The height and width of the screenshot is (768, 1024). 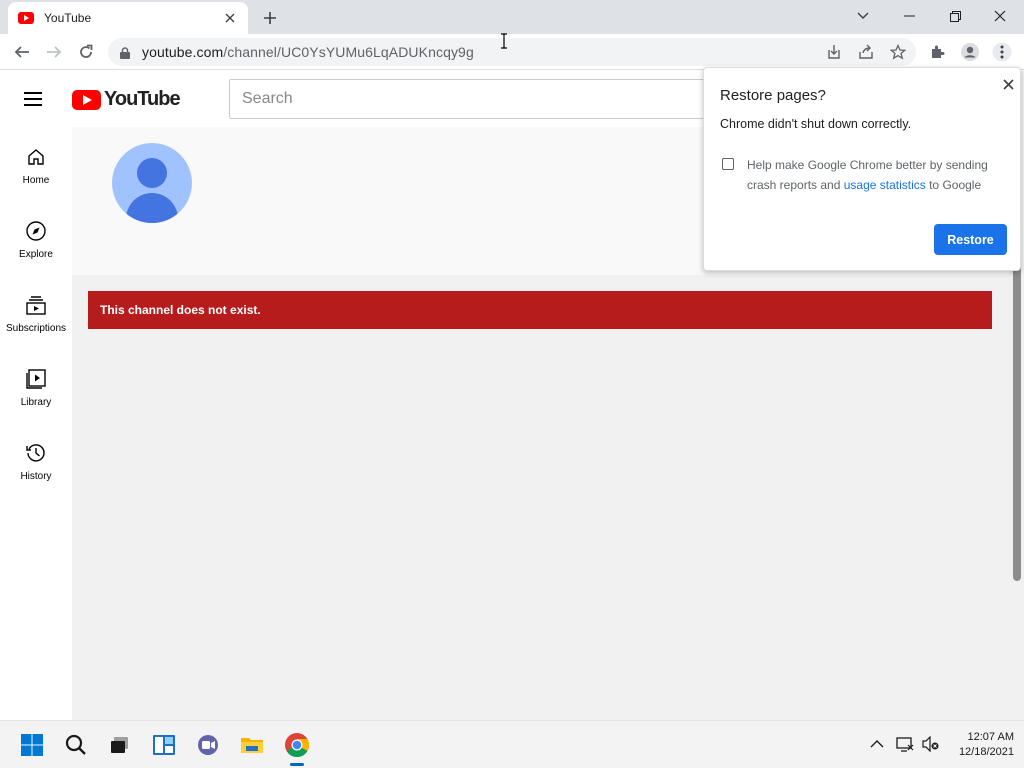 What do you see at coordinates (183, 52) in the screenshot?
I see `url-host: youtube.com` at bounding box center [183, 52].